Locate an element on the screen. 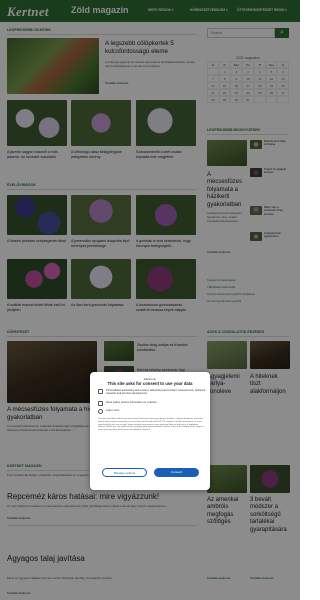 This screenshot has height=600, width=320. consent-learn-more: Learn more is located at coordinates (152, 411).